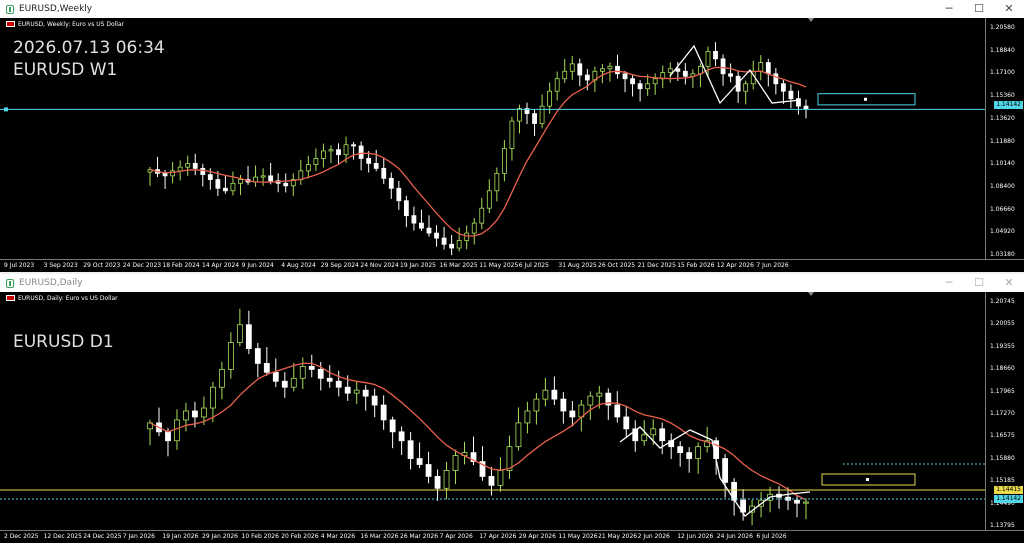  I want to click on time-tick-label: 21 Dec 2025, so click(656, 265).